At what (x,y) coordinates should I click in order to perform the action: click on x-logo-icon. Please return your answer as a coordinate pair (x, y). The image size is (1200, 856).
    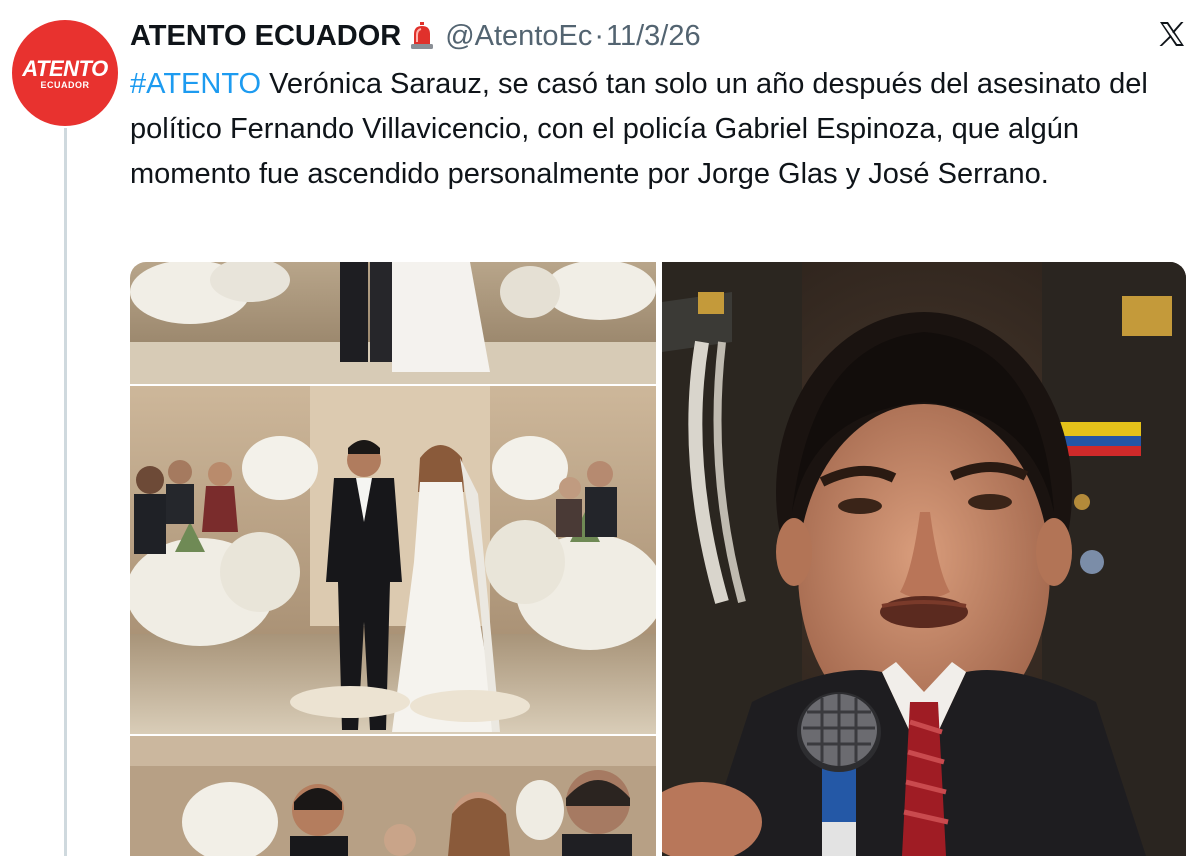
    Looking at the image, I should click on (1172, 34).